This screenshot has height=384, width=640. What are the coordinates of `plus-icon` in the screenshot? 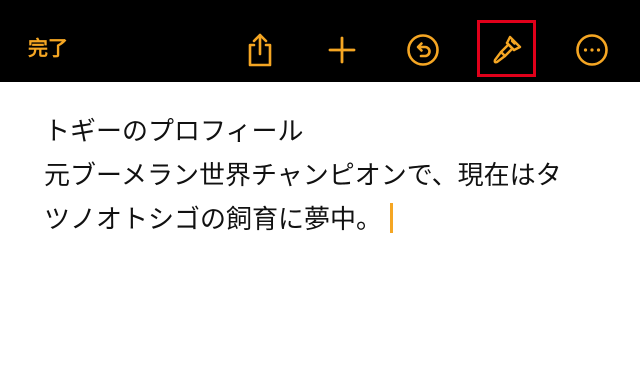 It's located at (342, 50).